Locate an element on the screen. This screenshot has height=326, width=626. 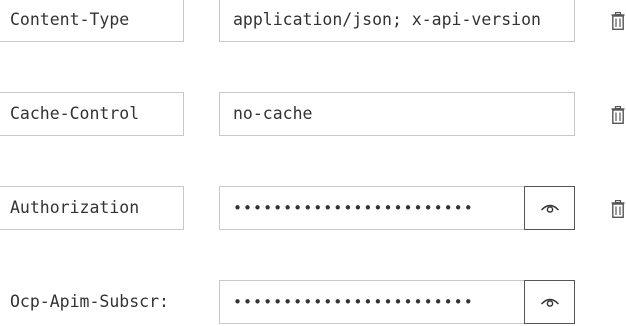
header-name-field: Cache-Control is located at coordinates (92, 114).